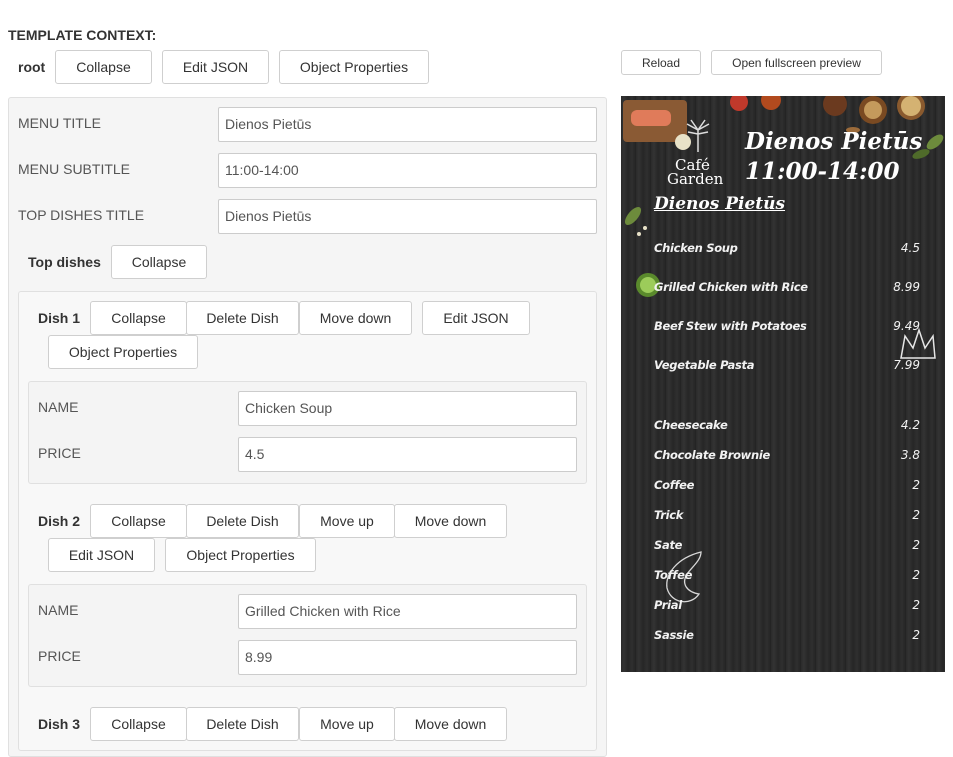  I want to click on preview-item-price: 8.99, so click(906, 287).